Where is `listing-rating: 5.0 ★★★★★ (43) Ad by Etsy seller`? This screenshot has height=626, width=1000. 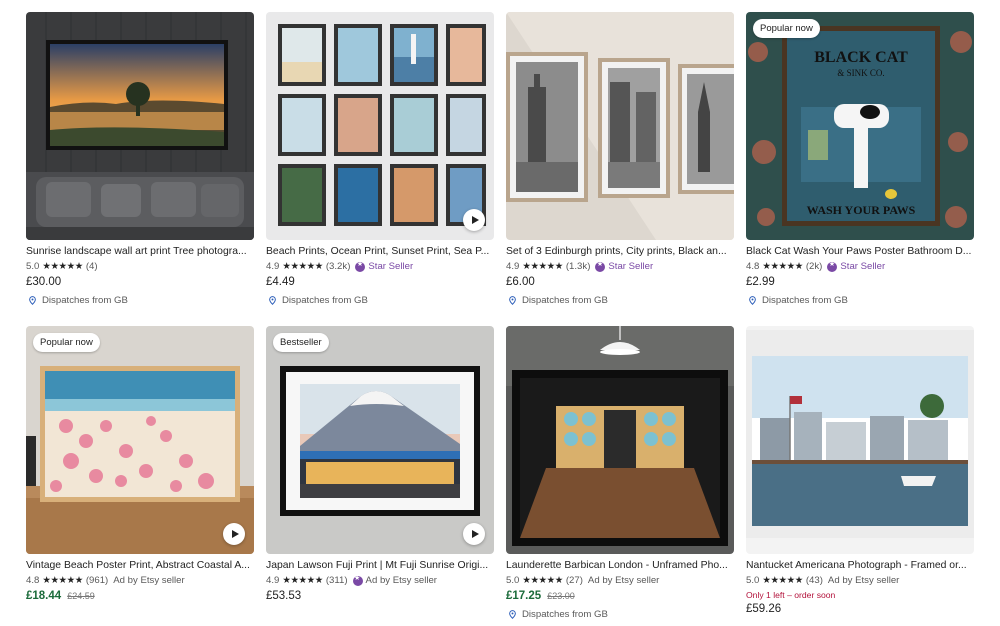 listing-rating: 5.0 ★★★★★ (43) Ad by Etsy seller is located at coordinates (860, 580).